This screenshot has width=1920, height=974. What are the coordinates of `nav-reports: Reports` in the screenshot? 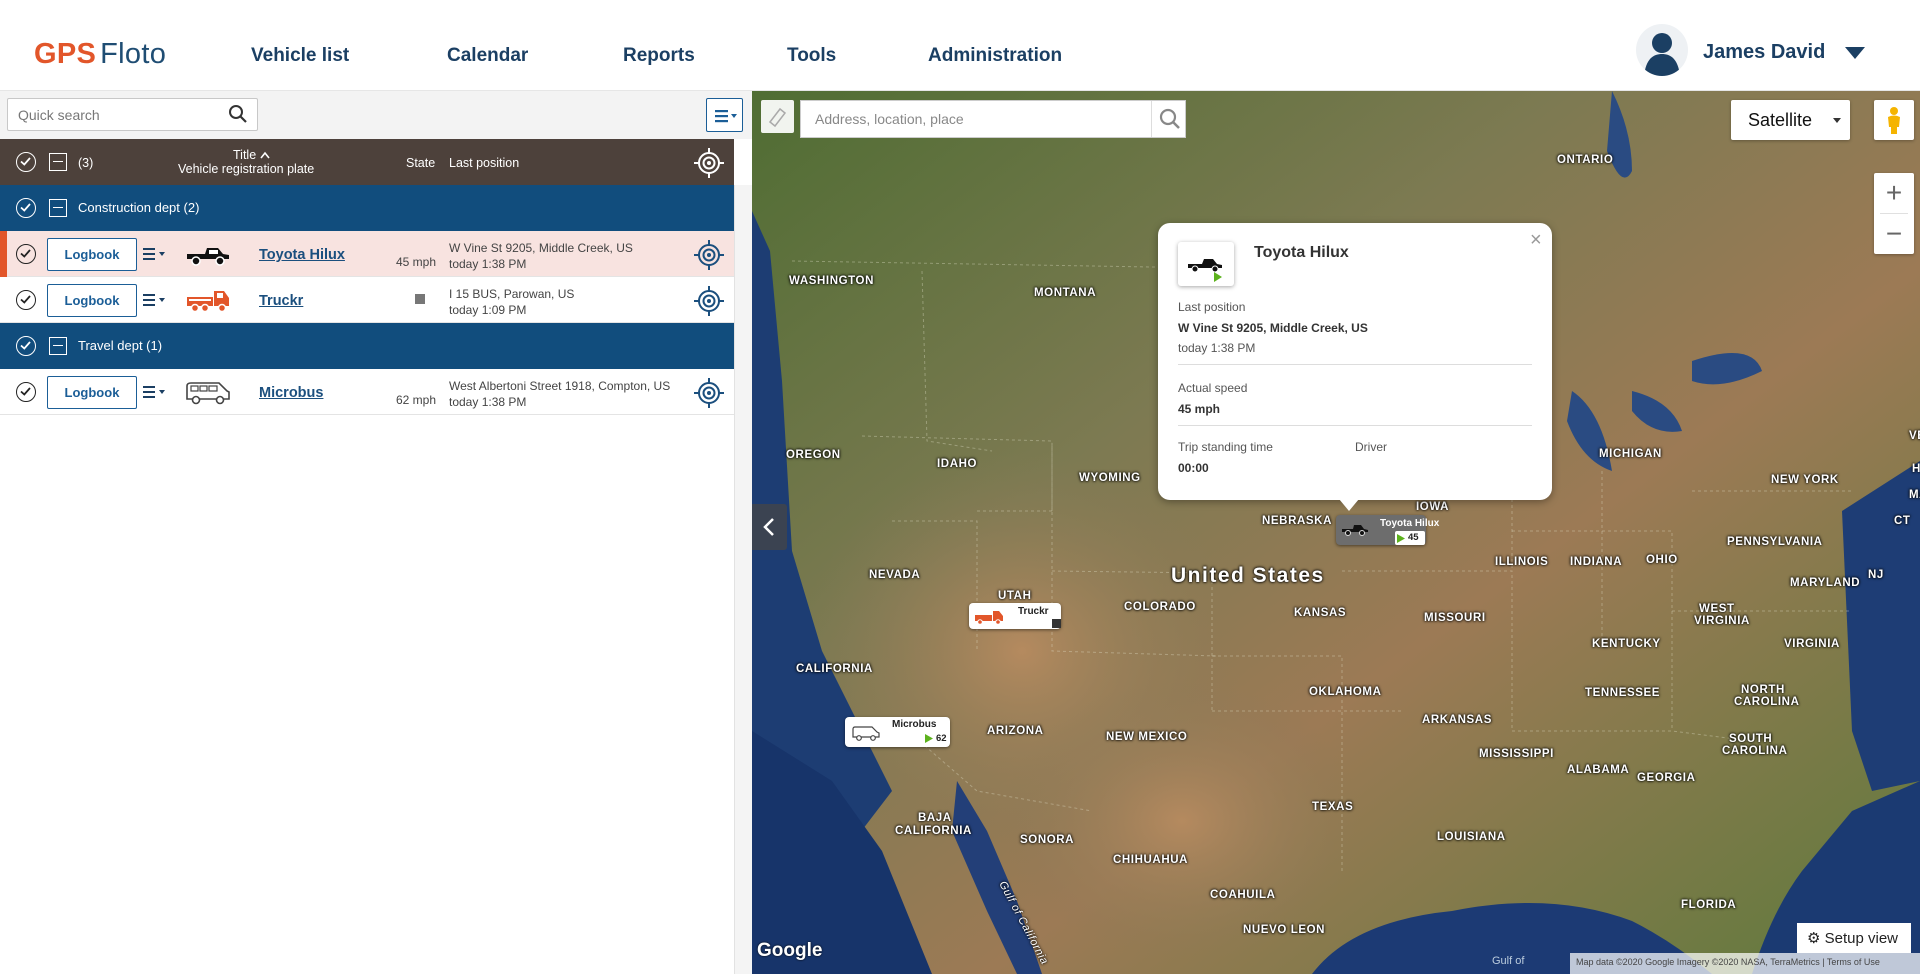 It's located at (659, 56).